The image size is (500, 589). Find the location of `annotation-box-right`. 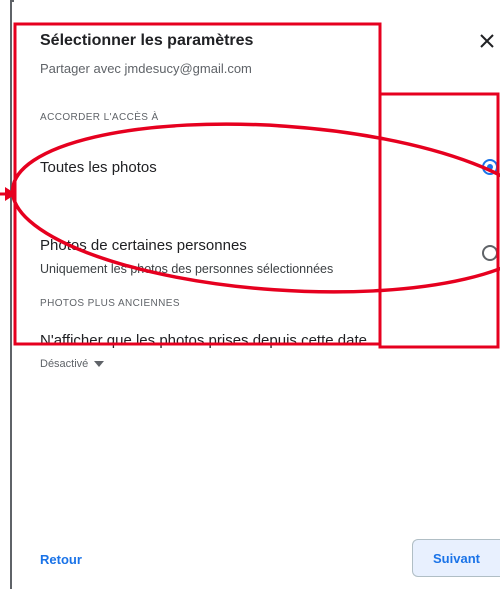

annotation-box-right is located at coordinates (439, 220).